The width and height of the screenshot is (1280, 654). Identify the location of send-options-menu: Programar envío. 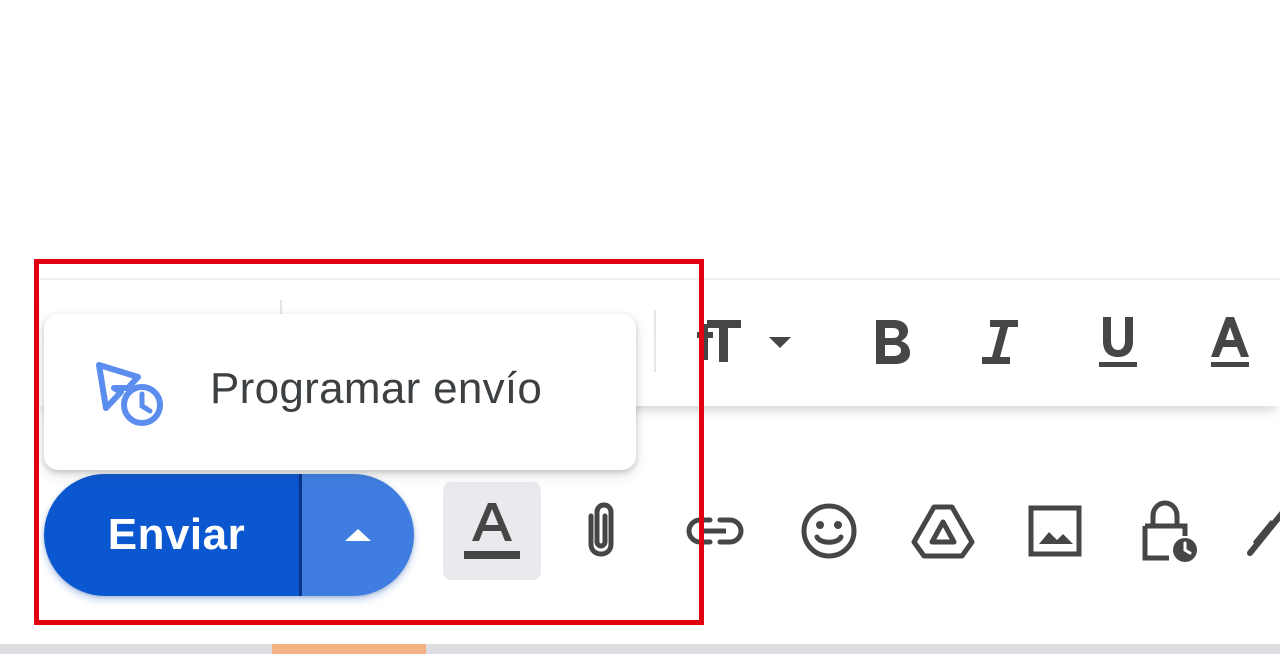
(340, 392).